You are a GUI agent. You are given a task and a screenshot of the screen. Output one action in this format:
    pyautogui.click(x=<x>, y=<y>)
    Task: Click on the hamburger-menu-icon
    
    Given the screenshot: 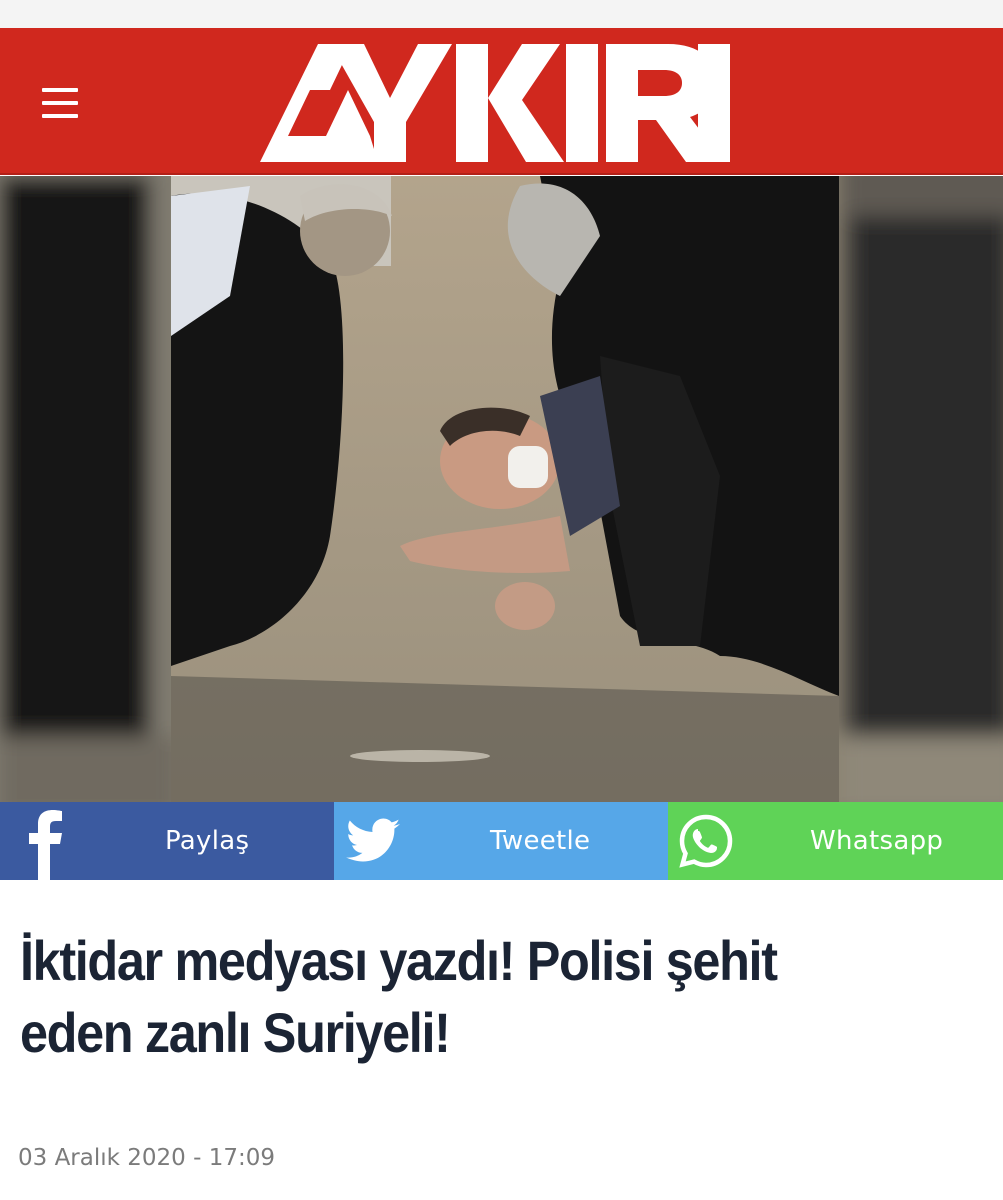 What is the action you would take?
    pyautogui.click(x=60, y=104)
    